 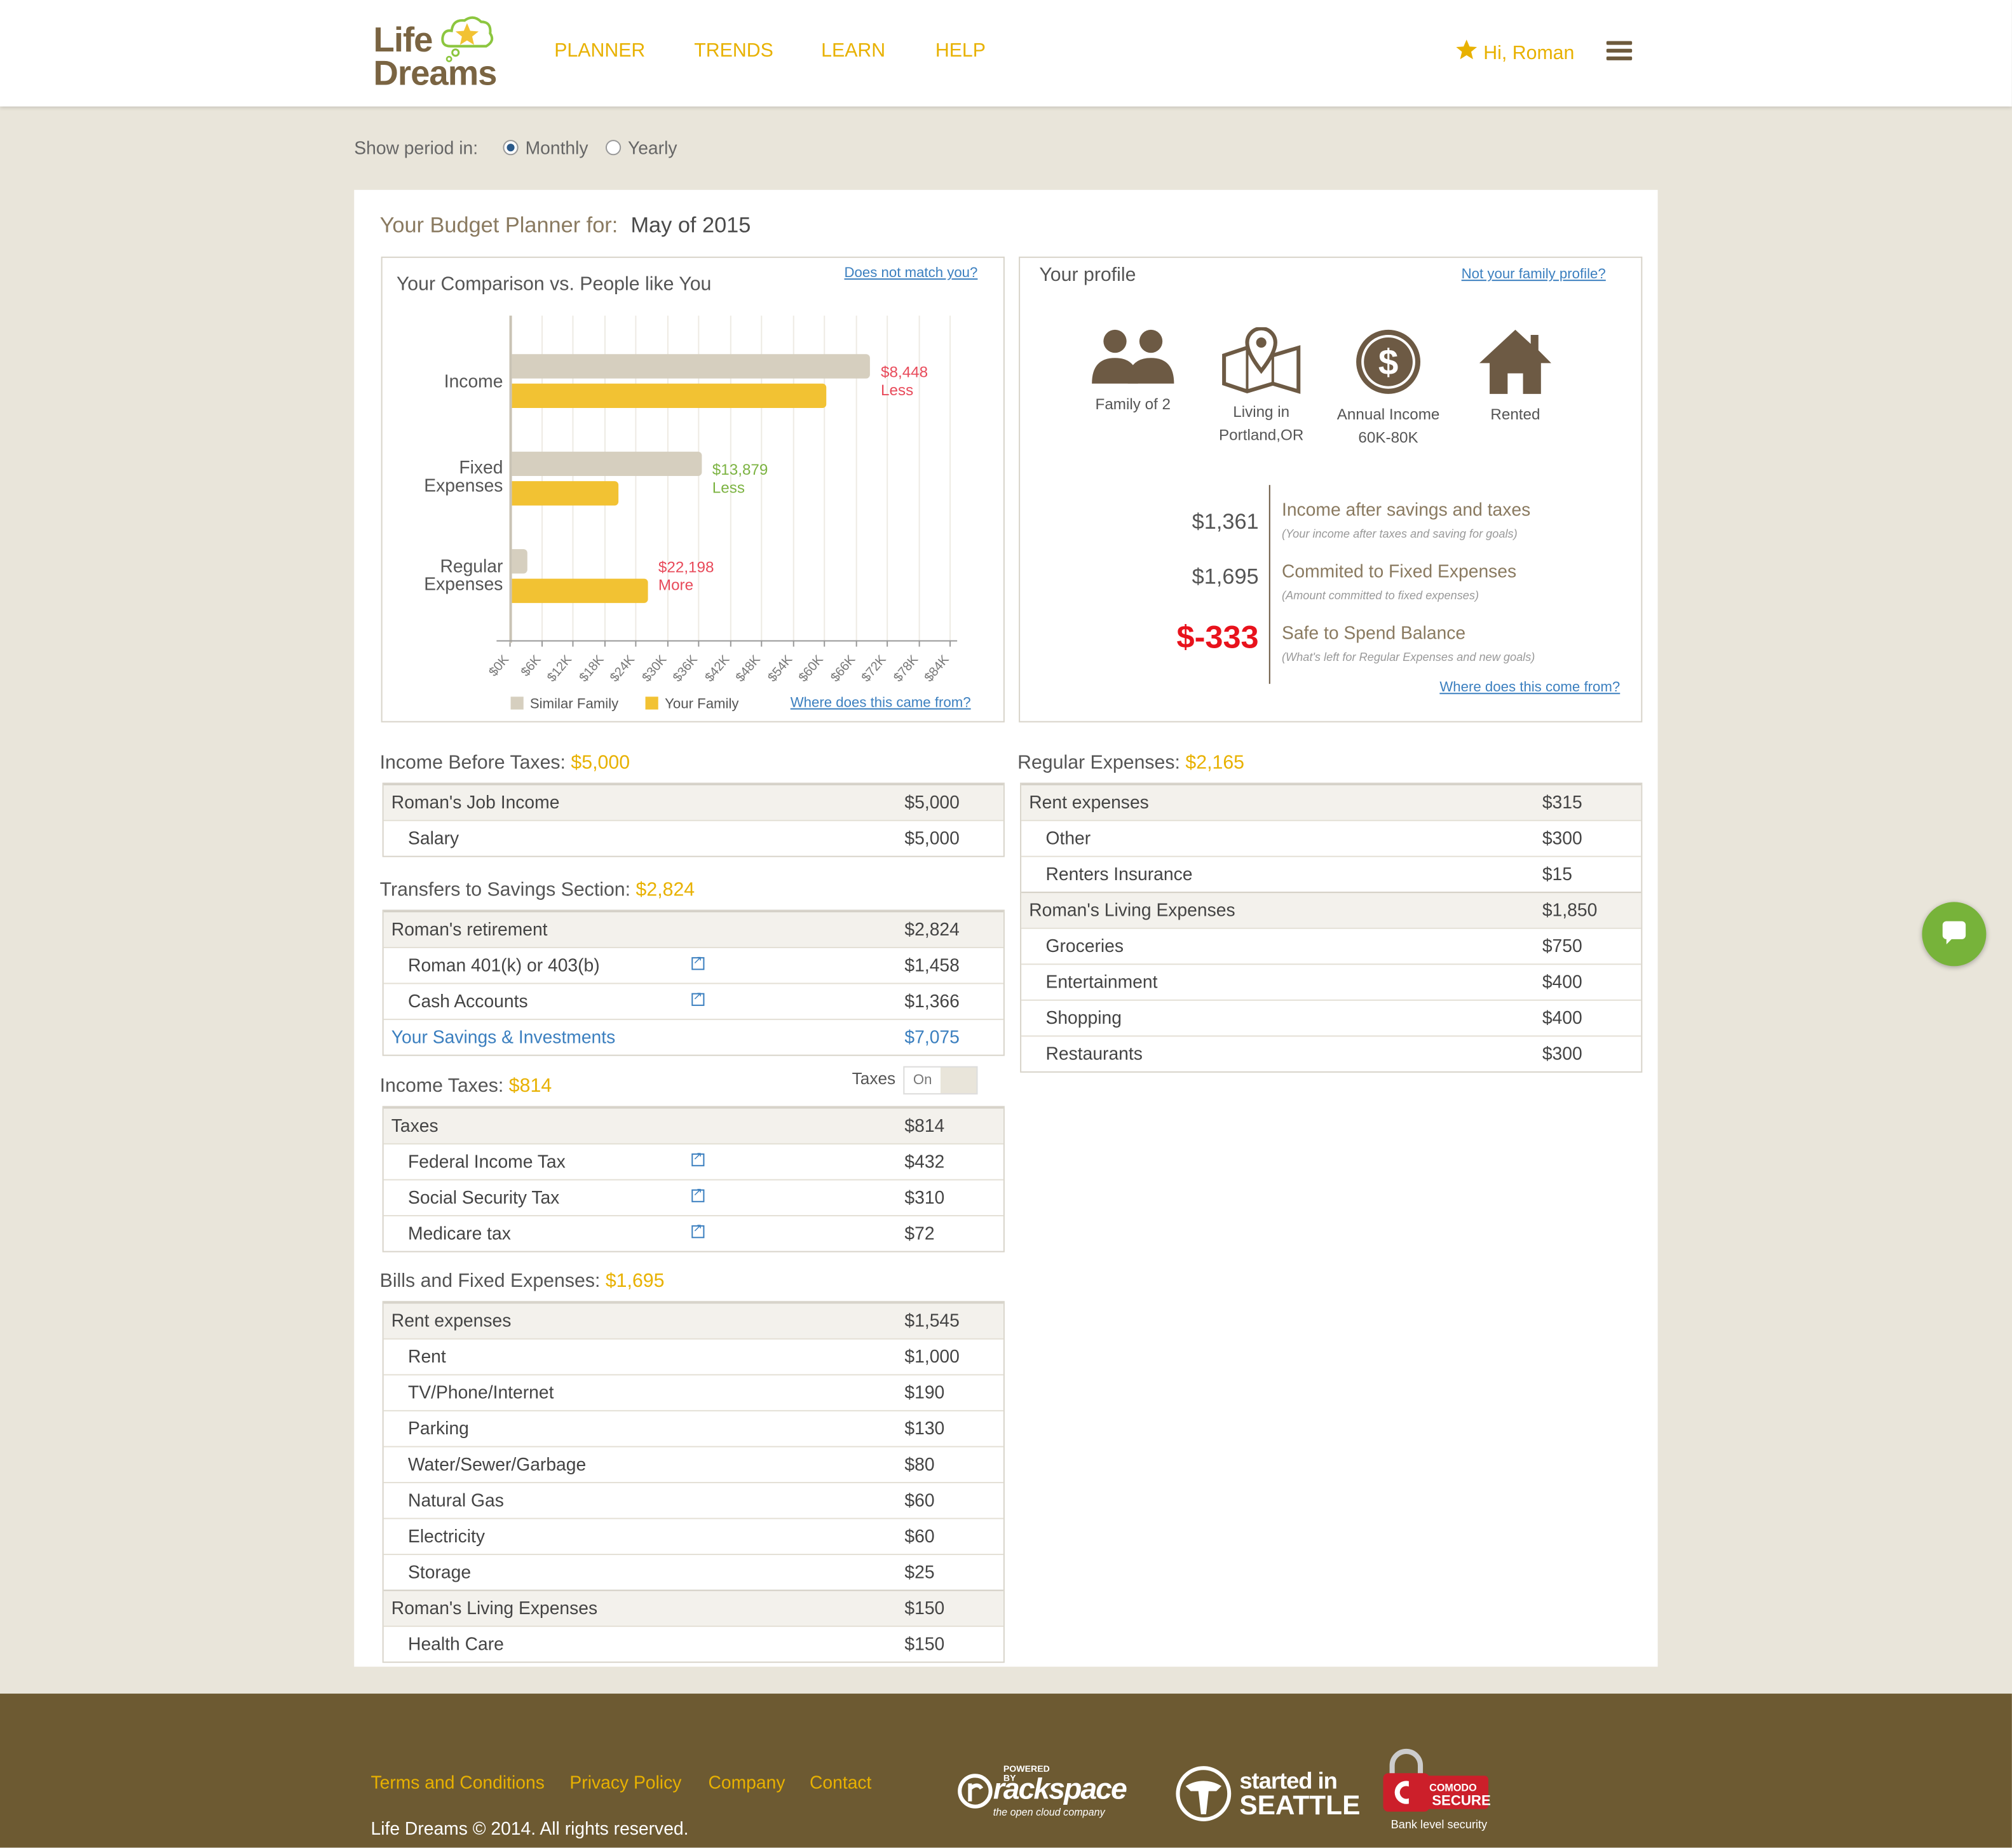 I want to click on difference-label: $22,198 More, so click(x=686, y=576).